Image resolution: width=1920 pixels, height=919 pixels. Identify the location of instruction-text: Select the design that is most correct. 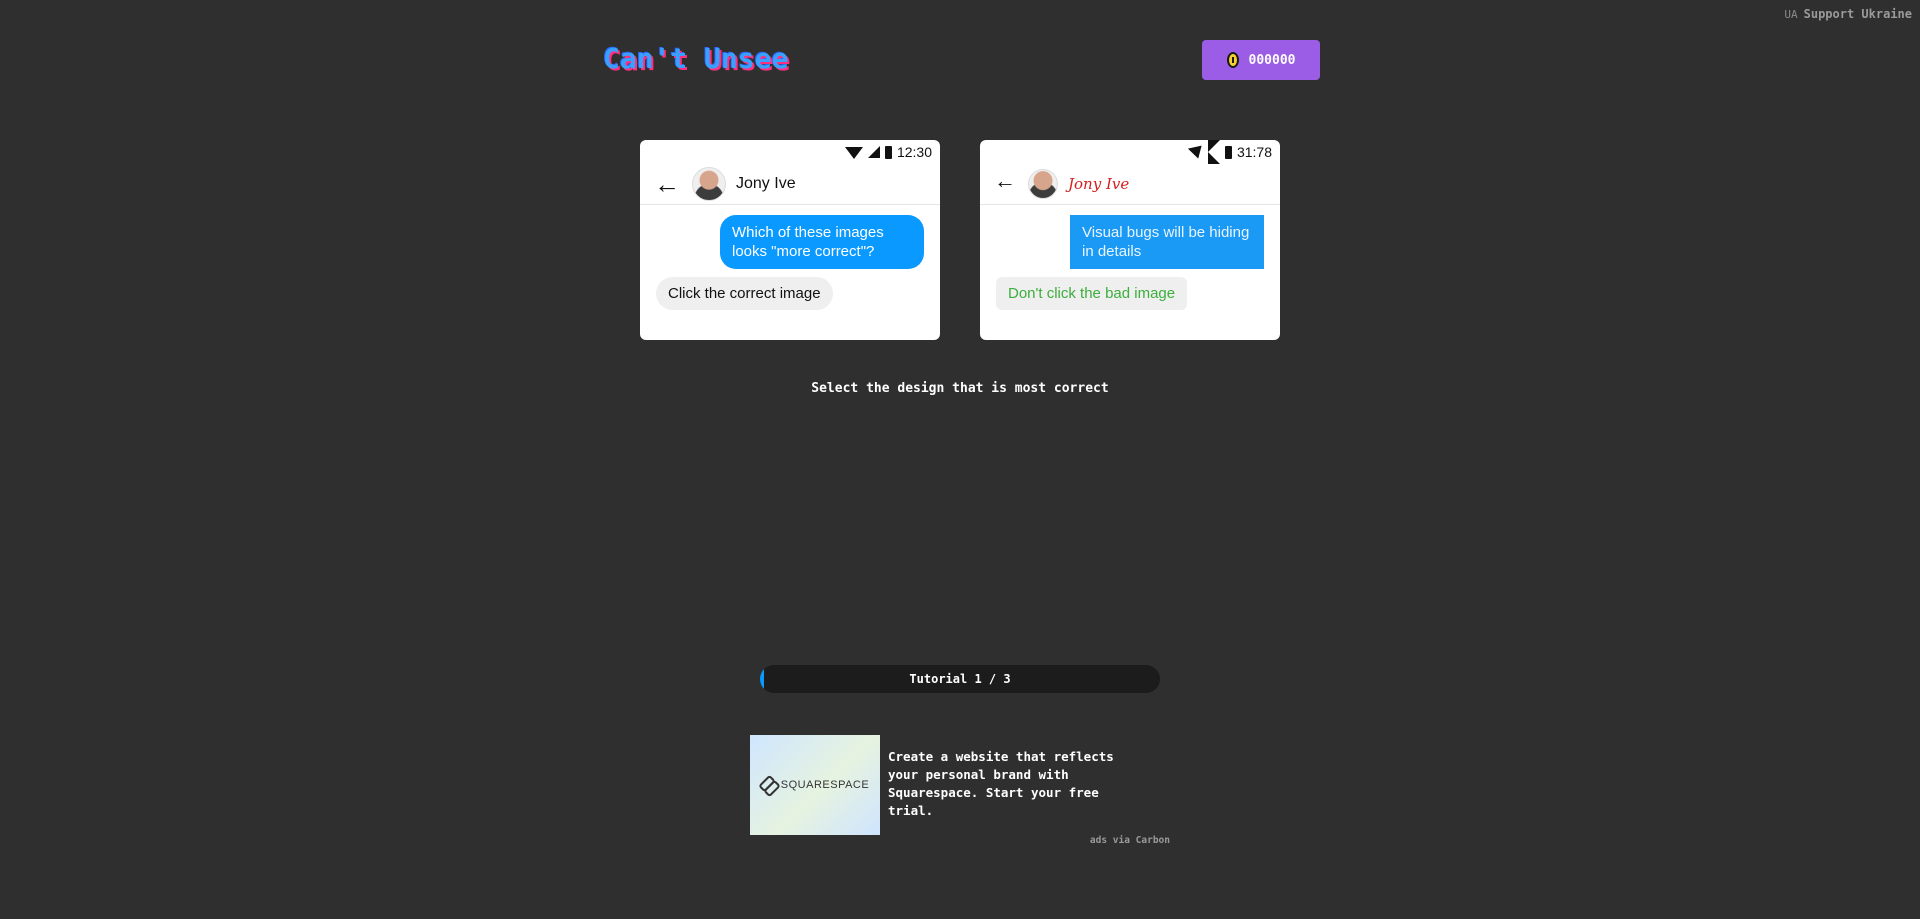
(960, 388).